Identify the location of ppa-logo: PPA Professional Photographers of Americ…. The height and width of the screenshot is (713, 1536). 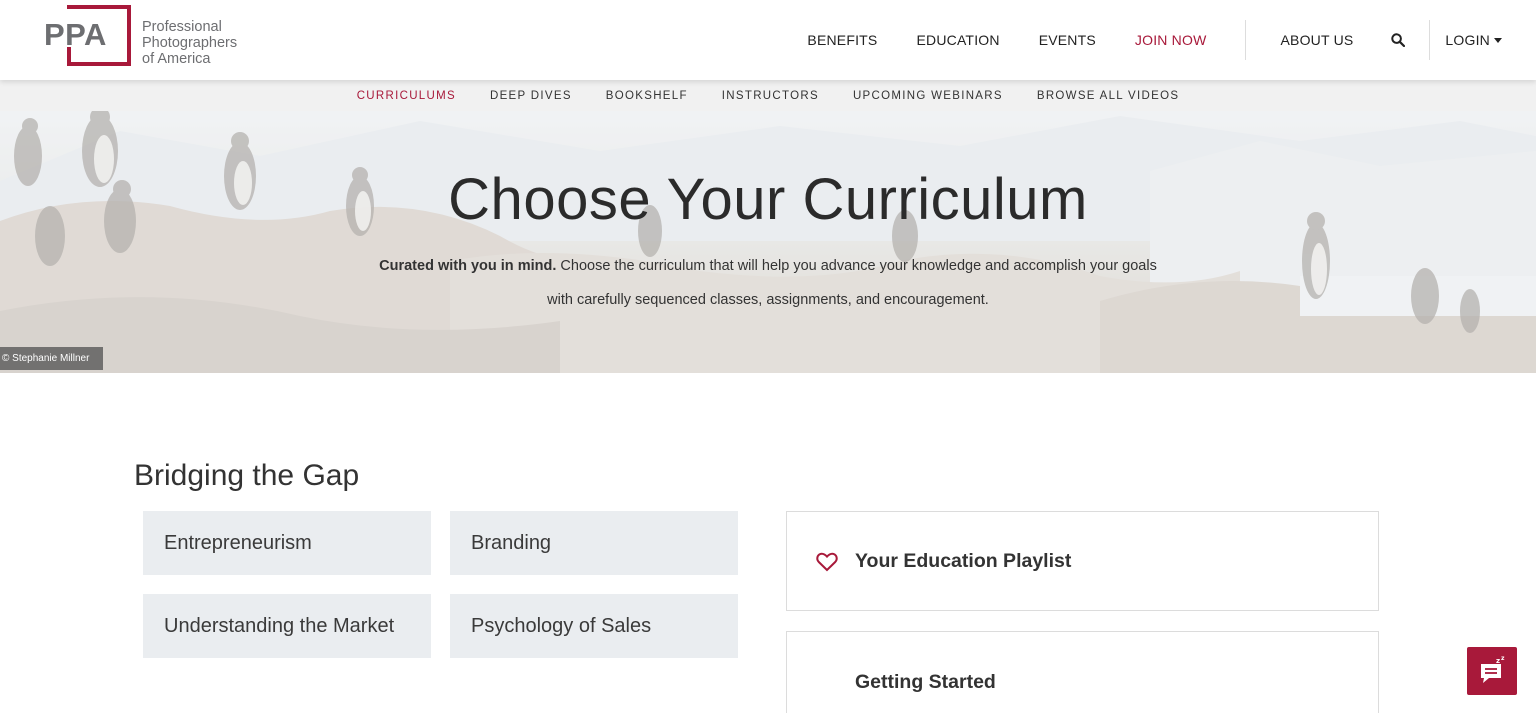
(154, 37).